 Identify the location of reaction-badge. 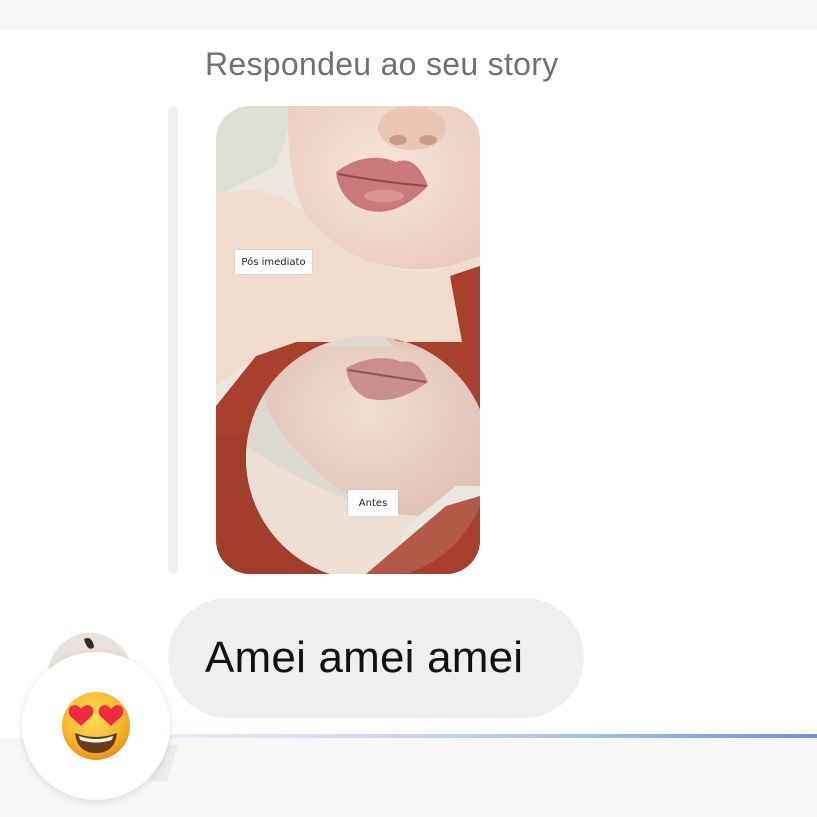
(96, 726).